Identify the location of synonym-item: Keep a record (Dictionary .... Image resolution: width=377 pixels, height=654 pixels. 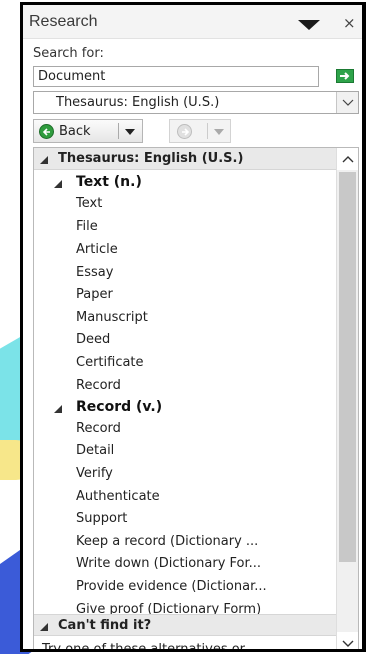
(167, 541).